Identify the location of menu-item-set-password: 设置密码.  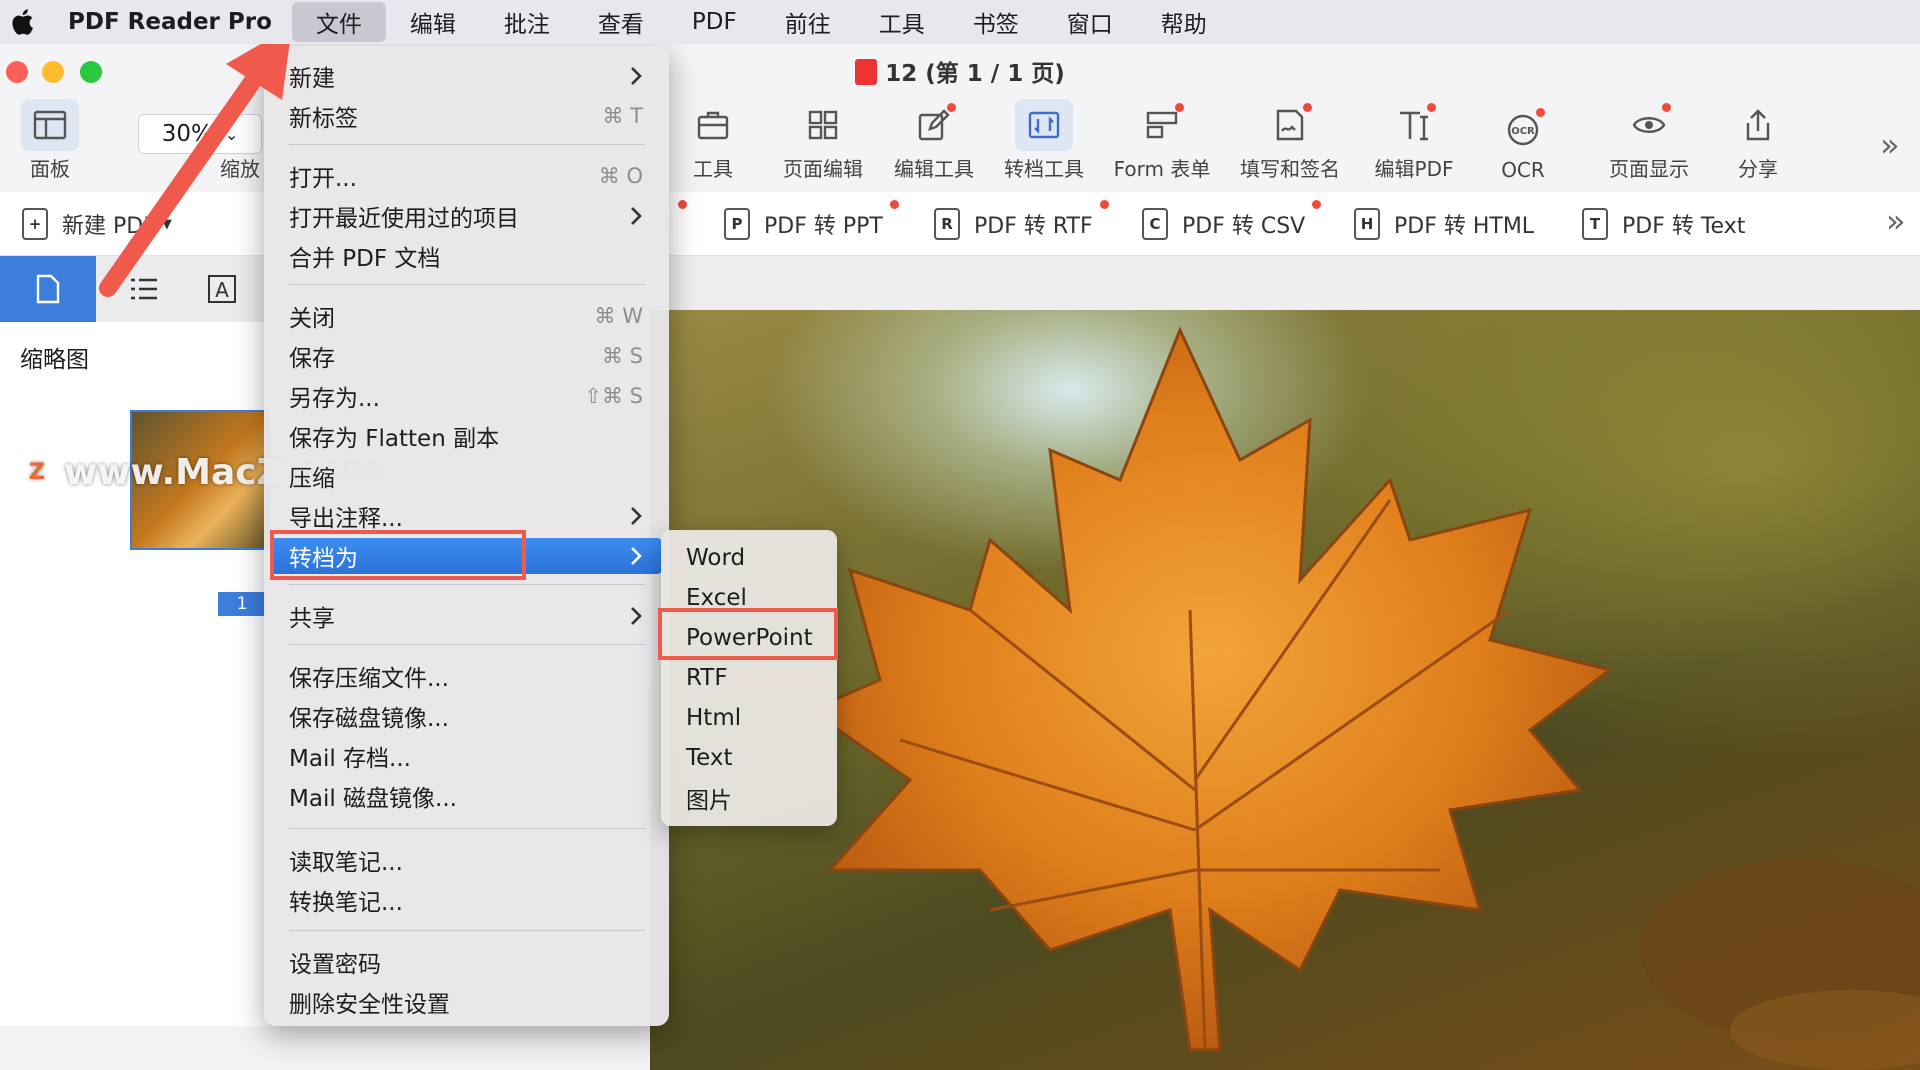
(466, 962).